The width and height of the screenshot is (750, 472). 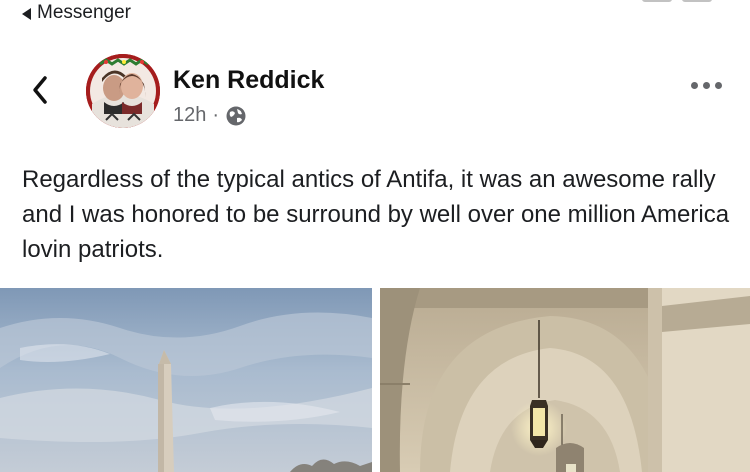 I want to click on author-name: Ken Reddick, so click(x=248, y=80).